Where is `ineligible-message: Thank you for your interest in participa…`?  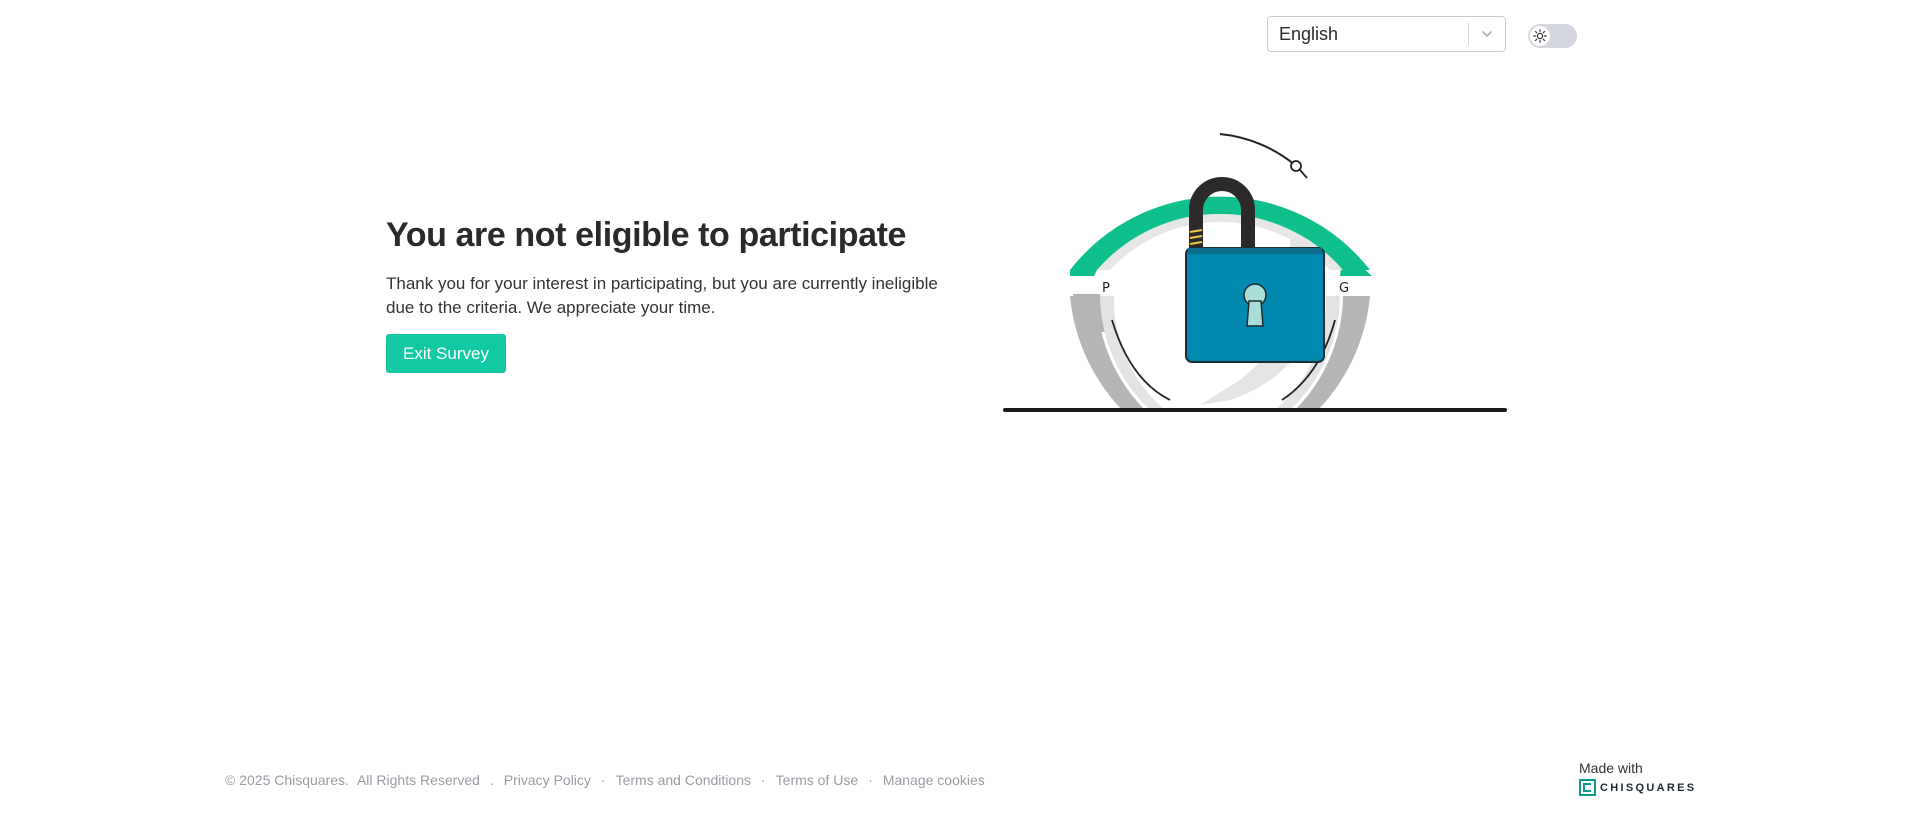
ineligible-message: Thank you for your interest in participa… is located at coordinates (662, 295).